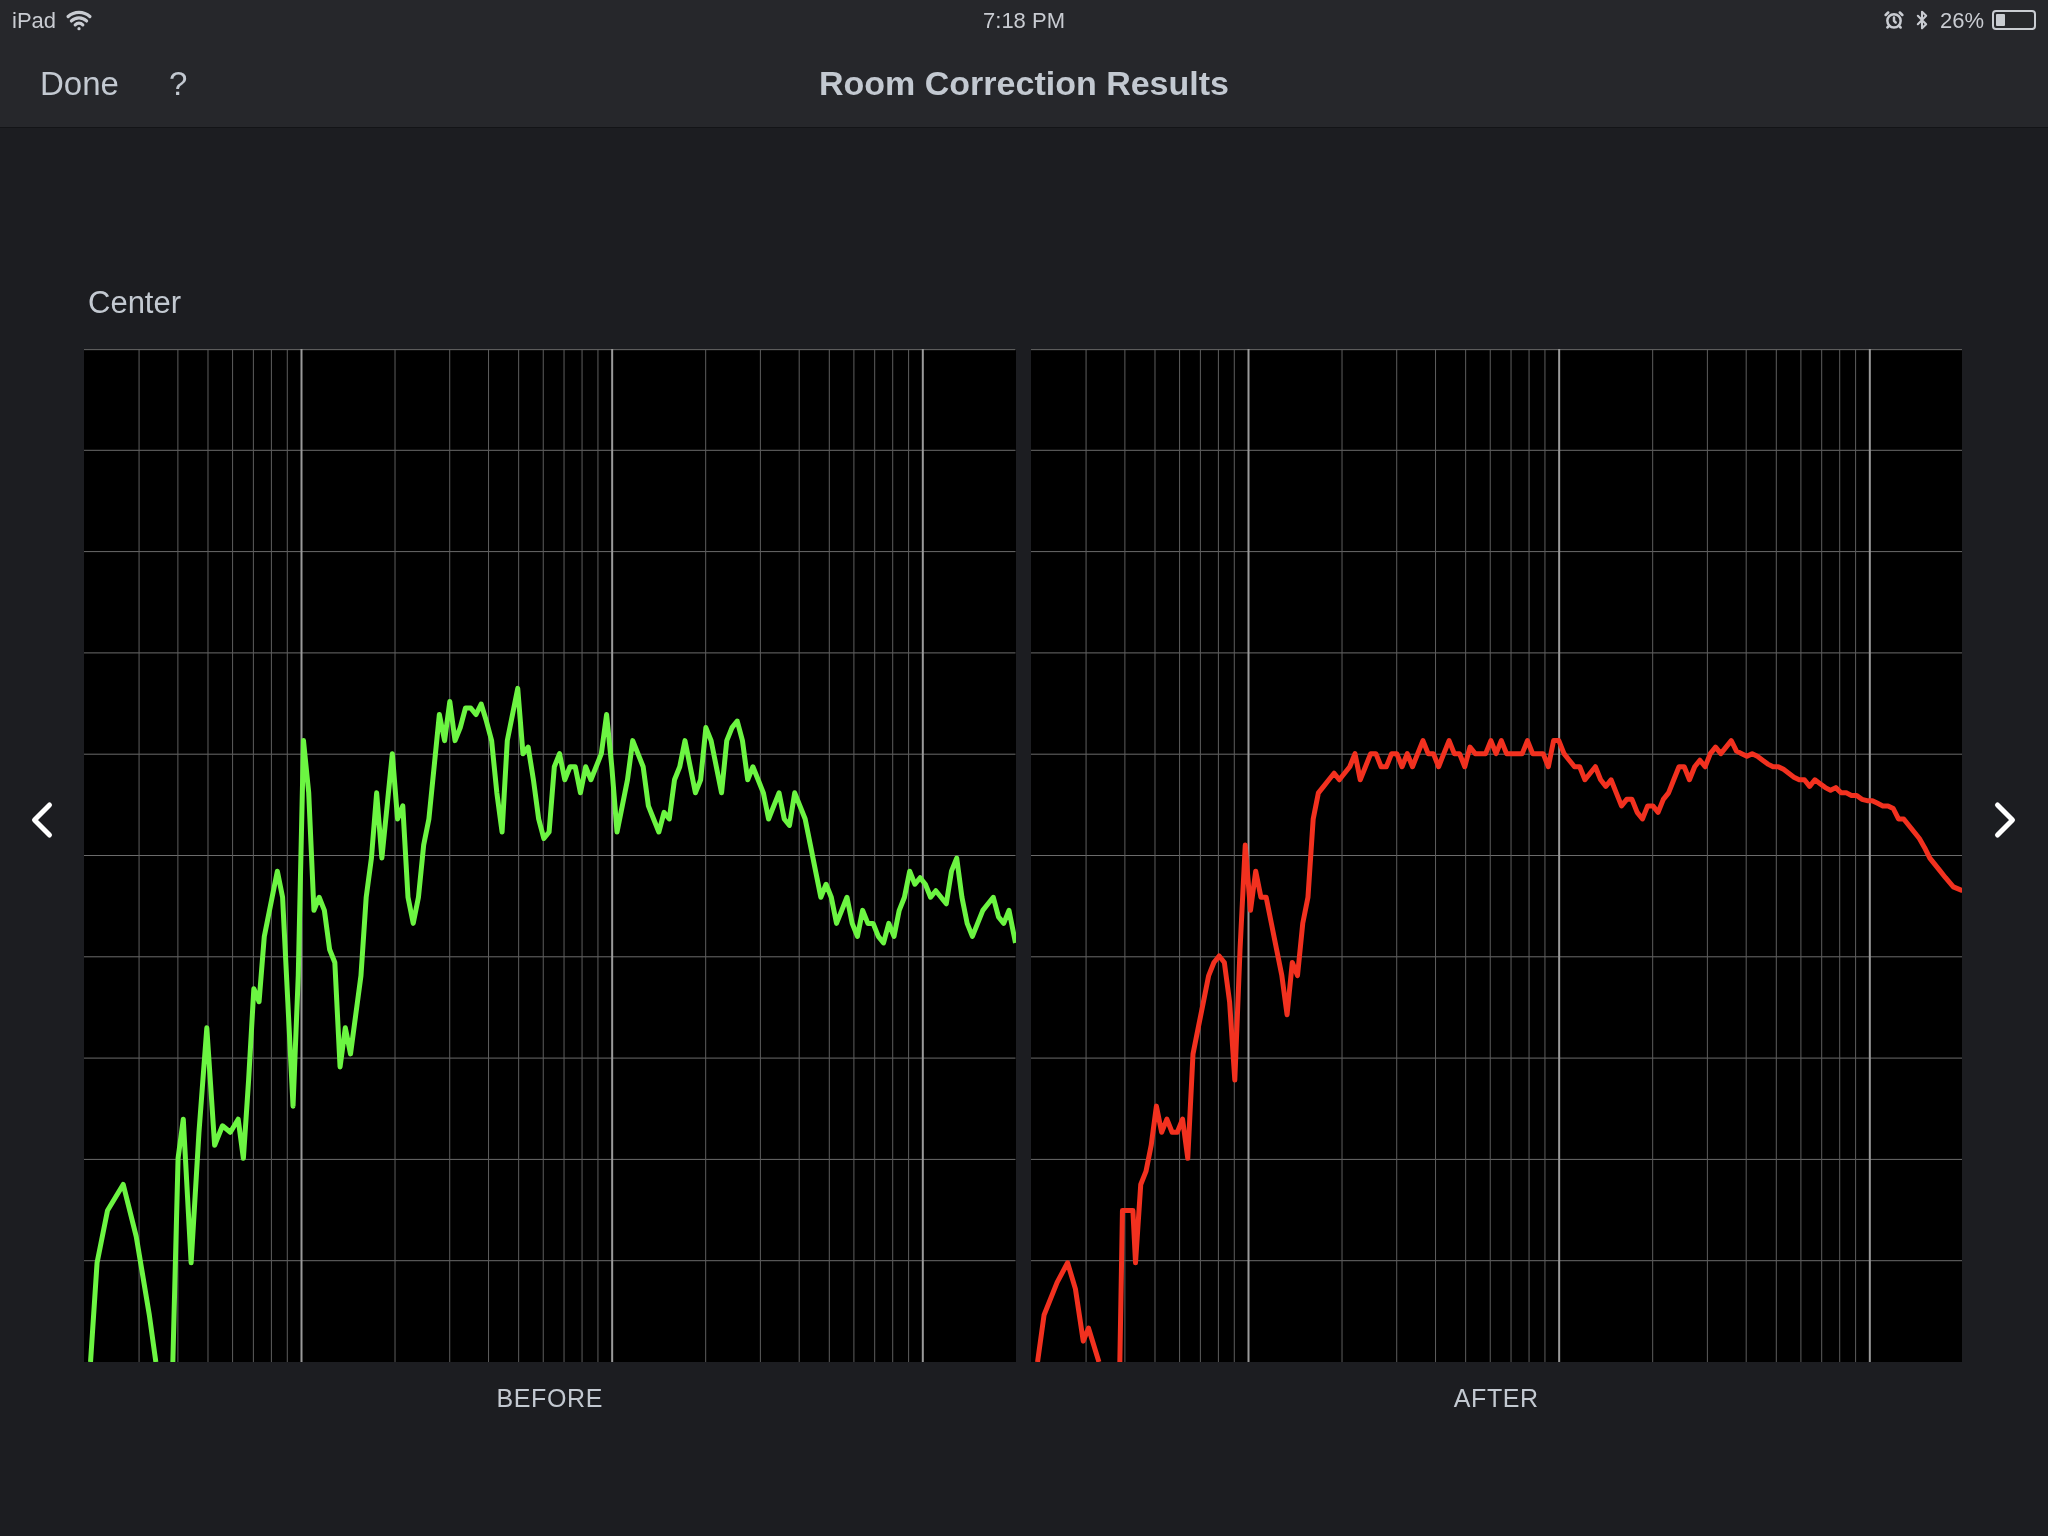 This screenshot has width=2048, height=1536. Describe the element at coordinates (549, 1398) in the screenshot. I see `graph-label: BEFORE` at that location.